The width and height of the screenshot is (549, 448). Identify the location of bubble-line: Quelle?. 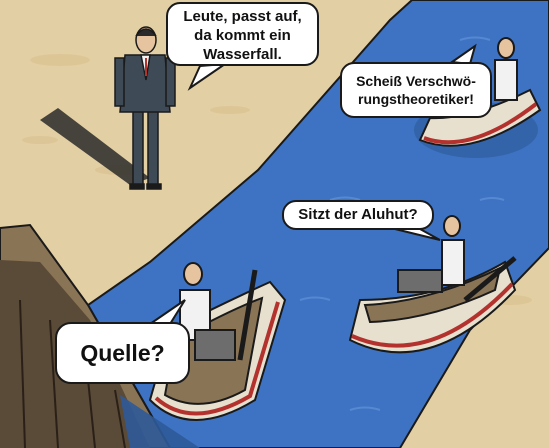
(122, 353).